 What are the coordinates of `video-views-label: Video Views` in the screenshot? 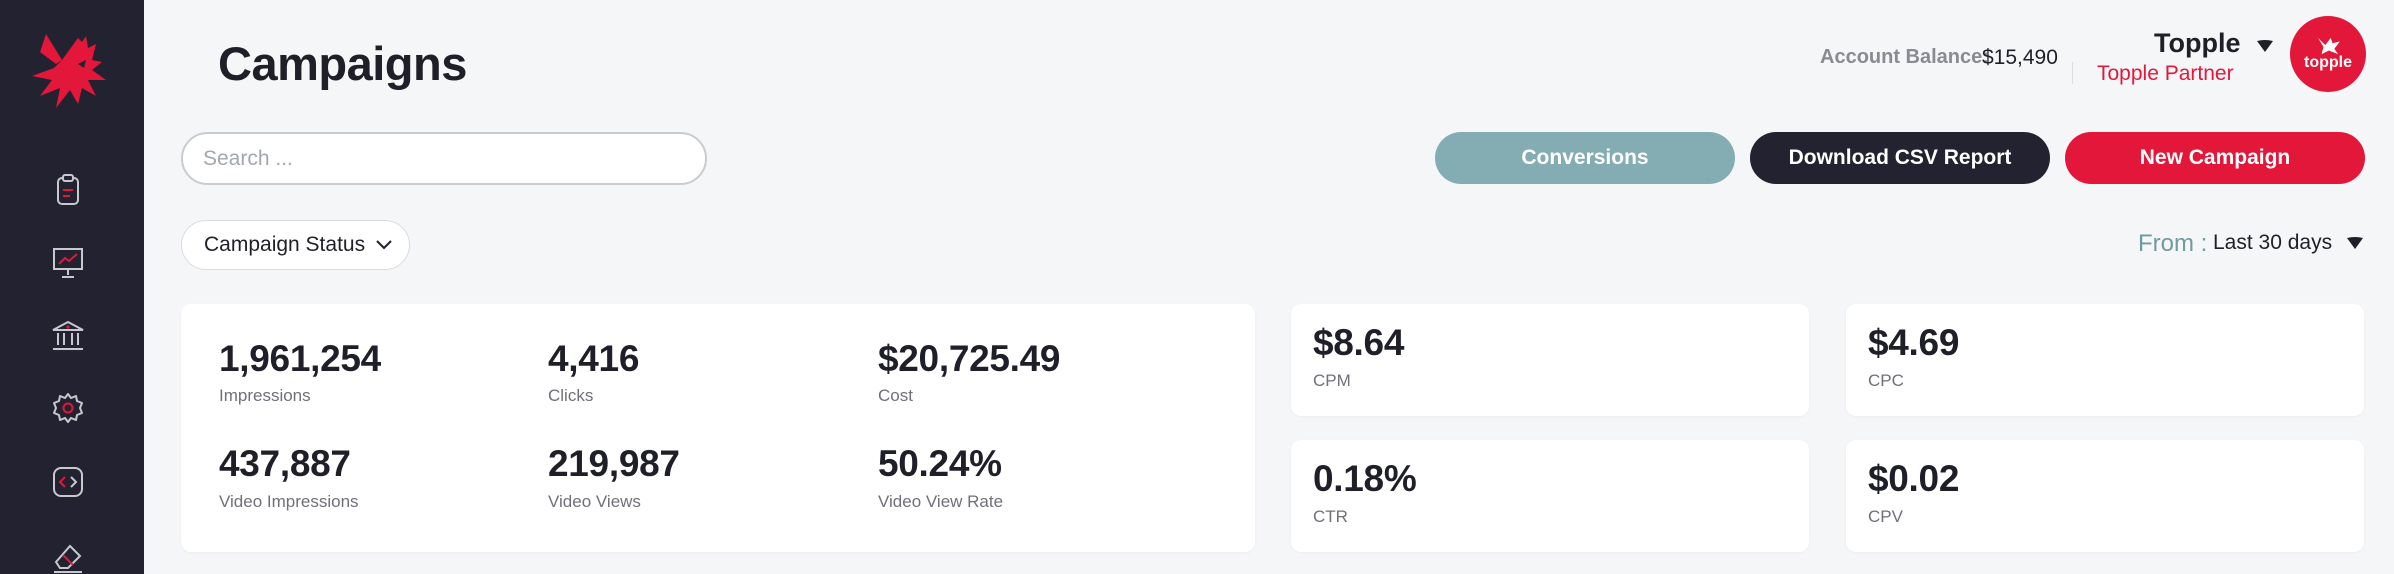 It's located at (594, 501).